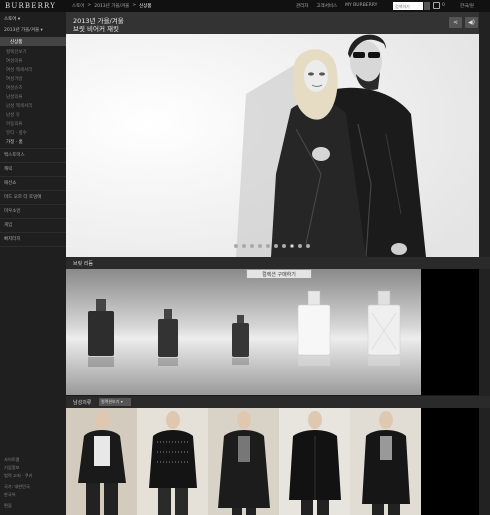 The image size is (490, 515). I want to click on hero-title-product: 브릿 비어커 재킷, so click(96, 29).